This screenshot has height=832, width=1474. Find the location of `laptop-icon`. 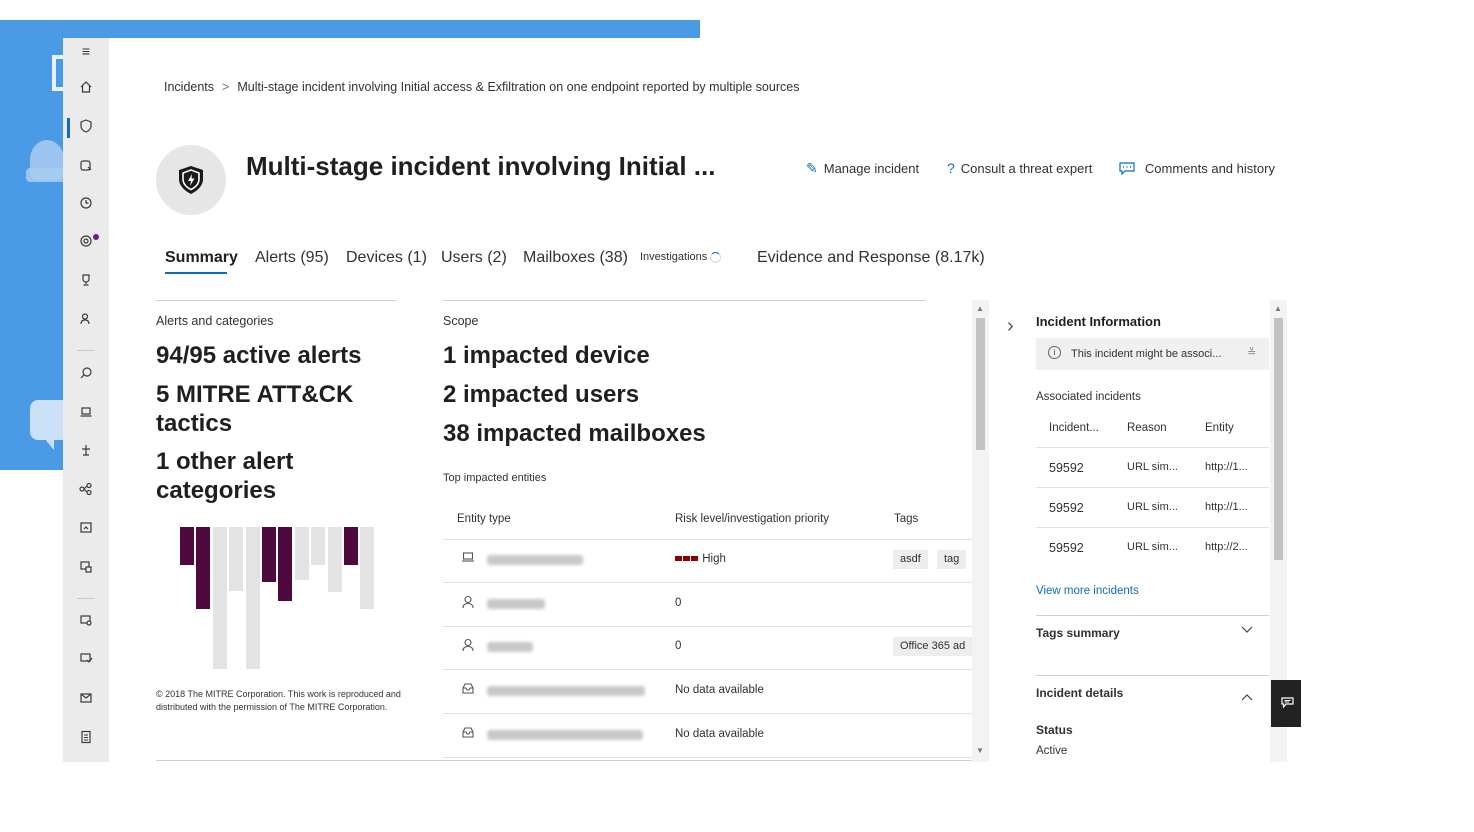

laptop-icon is located at coordinates (86, 414).